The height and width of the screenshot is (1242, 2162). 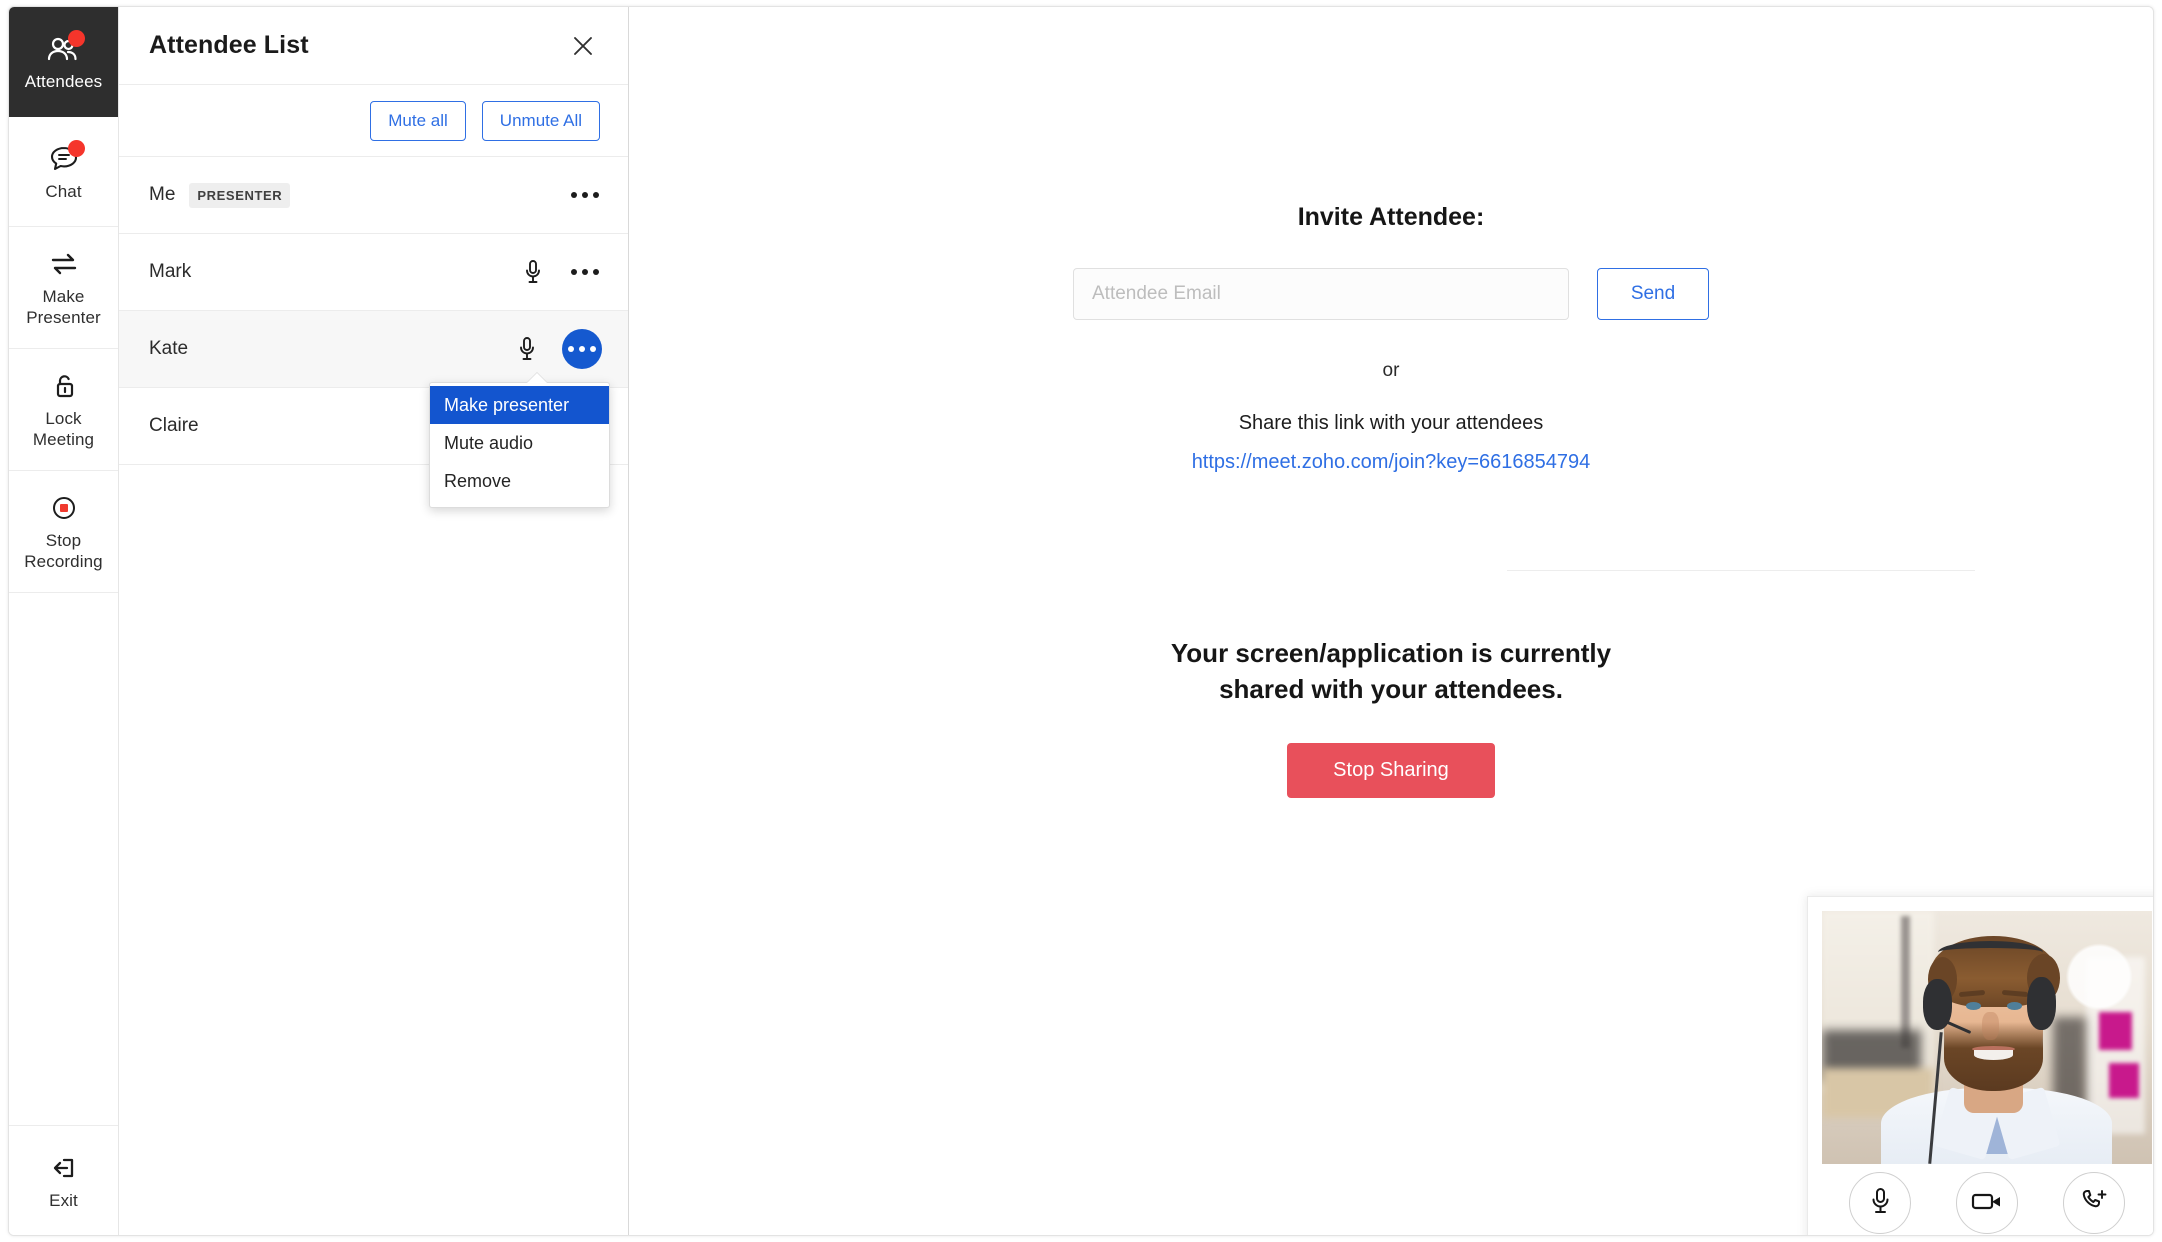 I want to click on rail-item-chat: Chat, so click(x=63, y=172).